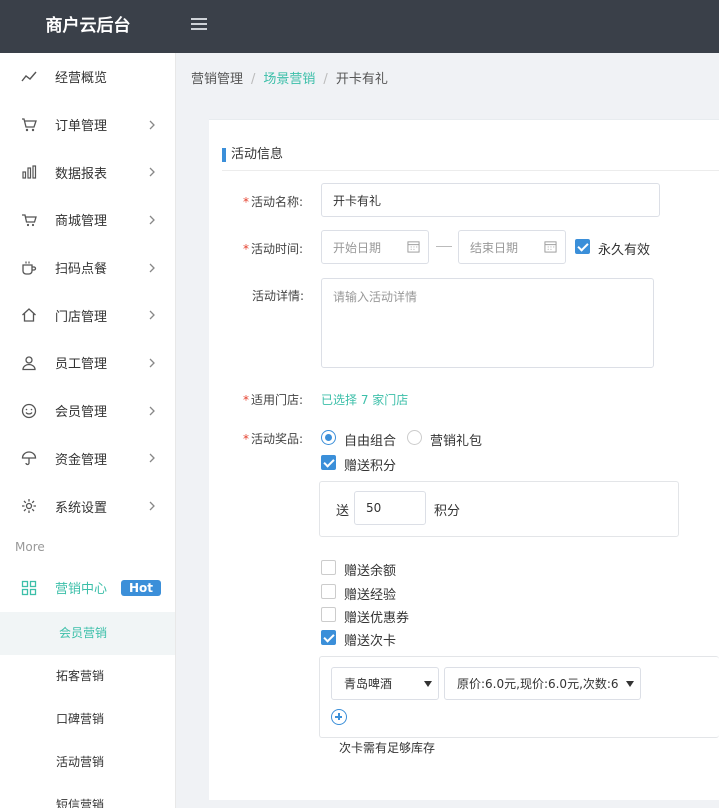  What do you see at coordinates (87, 796) in the screenshot?
I see `sidebar-subitem: 短信营销` at bounding box center [87, 796].